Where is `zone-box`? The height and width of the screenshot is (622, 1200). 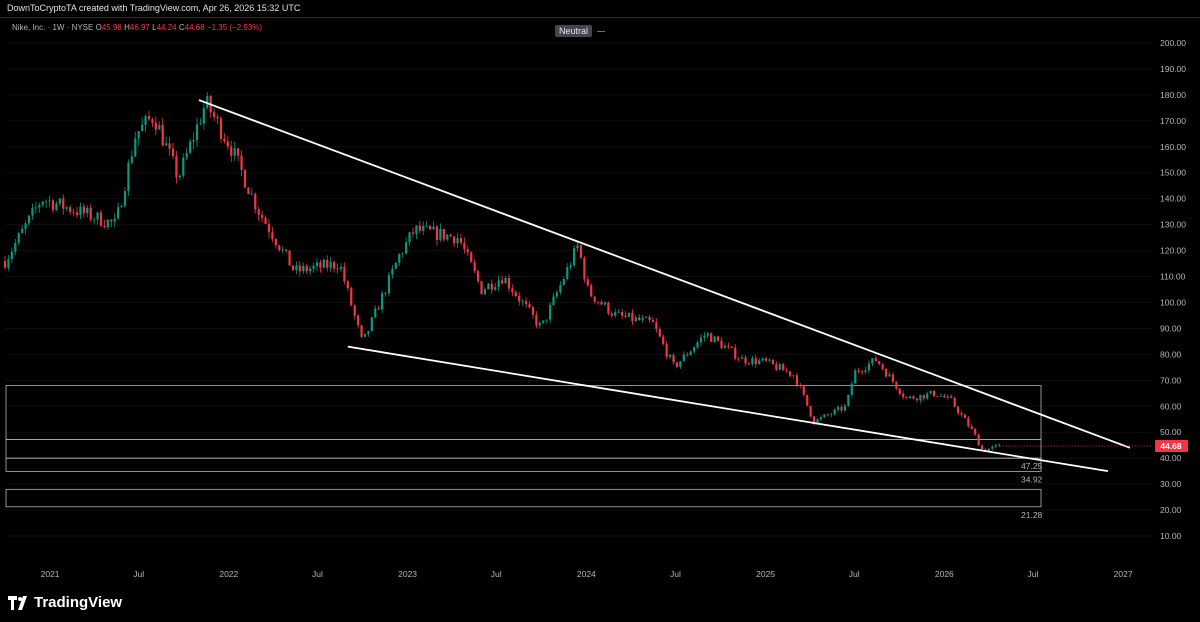
zone-box is located at coordinates (523, 498).